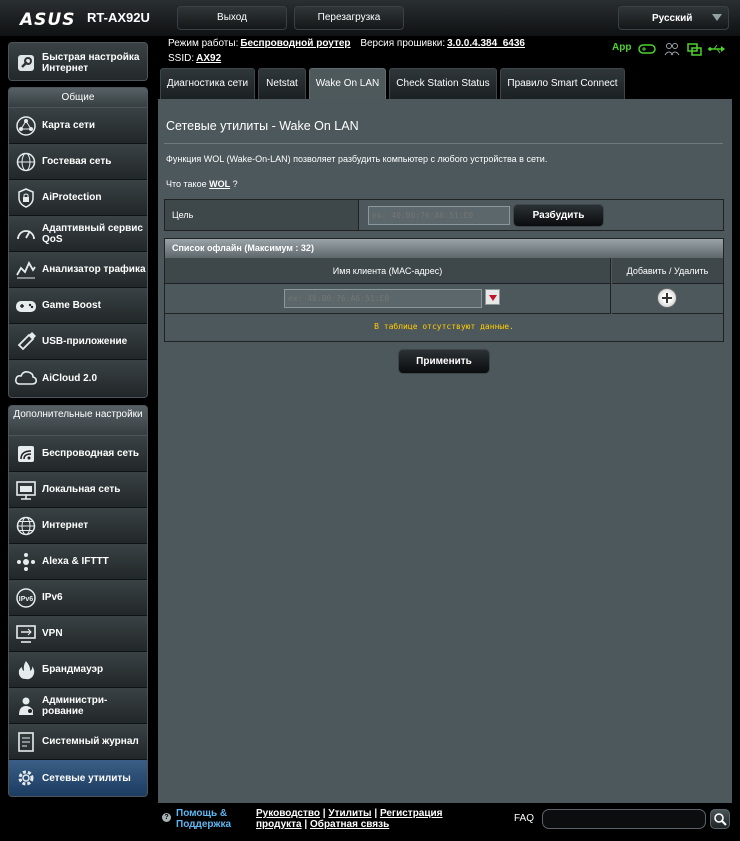 Image resolution: width=740 pixels, height=841 pixels. I want to click on quick-setup-panel: Быстрая настройка Интернет, so click(78, 61).